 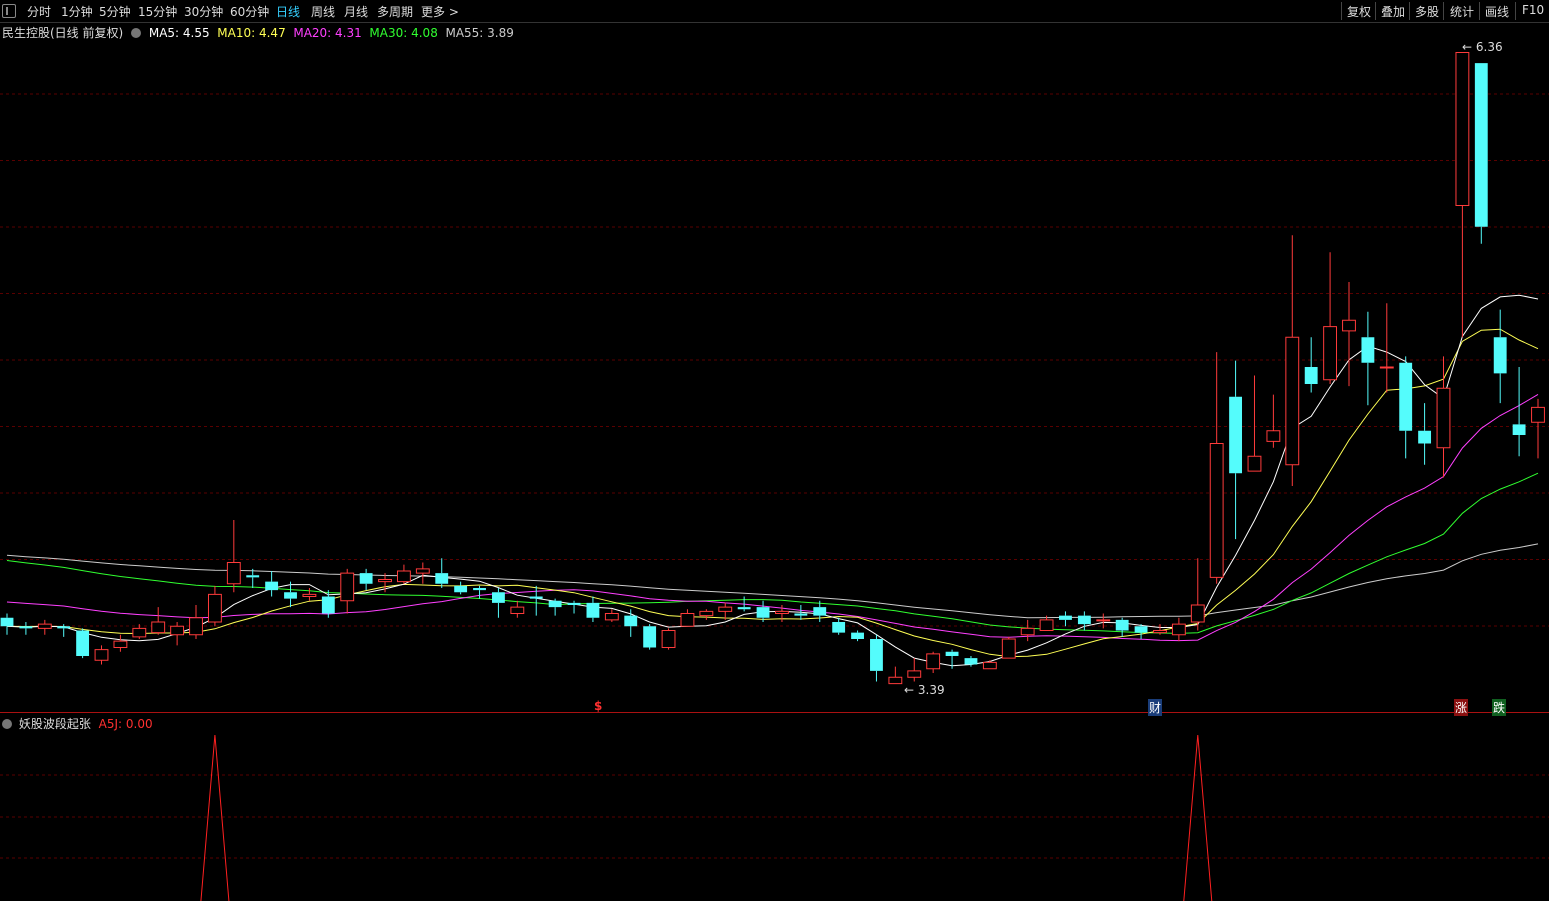 What do you see at coordinates (136, 33) in the screenshot?
I see `settings-dropdown-icon` at bounding box center [136, 33].